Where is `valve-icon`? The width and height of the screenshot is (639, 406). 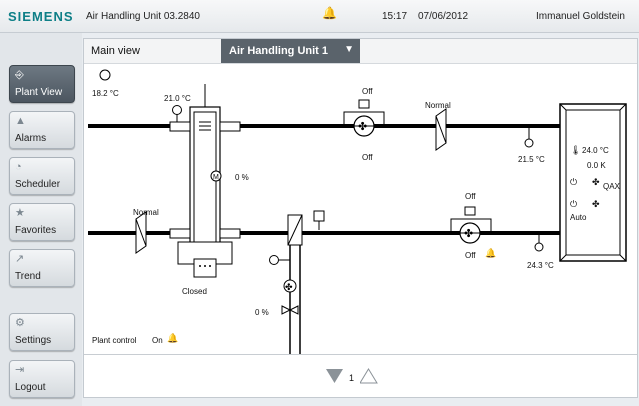 valve-icon is located at coordinates (286, 310).